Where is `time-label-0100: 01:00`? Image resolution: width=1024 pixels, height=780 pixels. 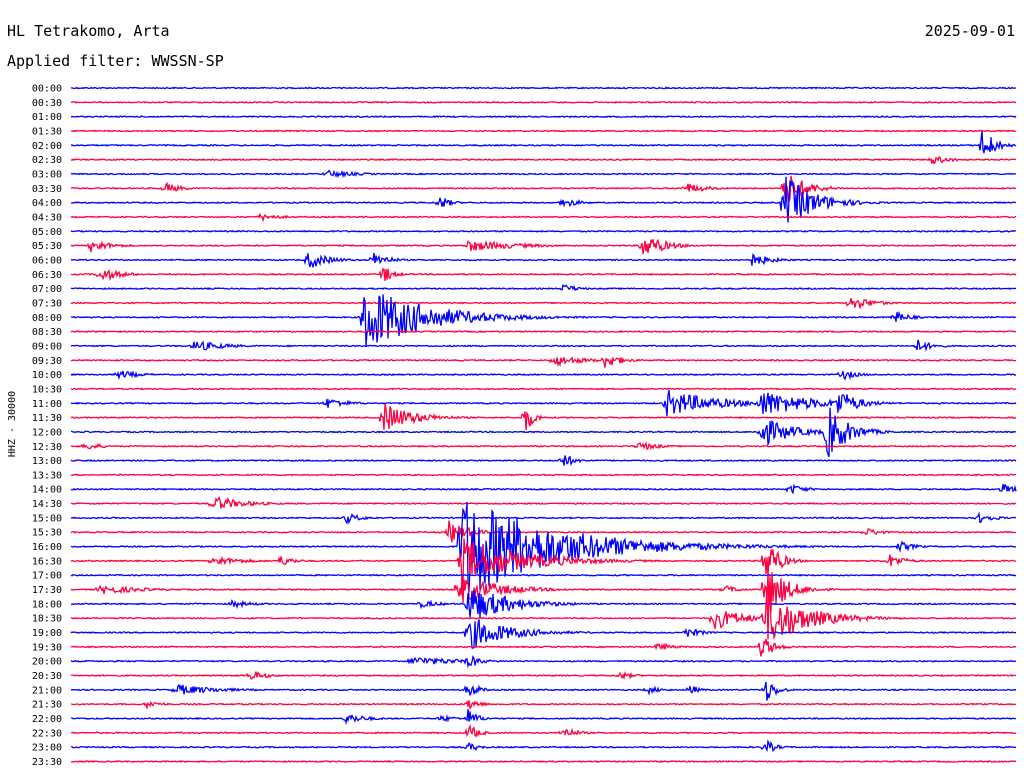
time-label-0100: 01:00 is located at coordinates (47, 117).